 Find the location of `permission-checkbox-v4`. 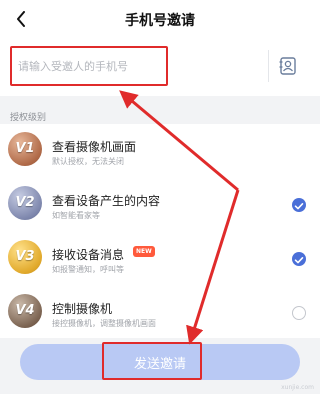

permission-checkbox-v4 is located at coordinates (299, 313).